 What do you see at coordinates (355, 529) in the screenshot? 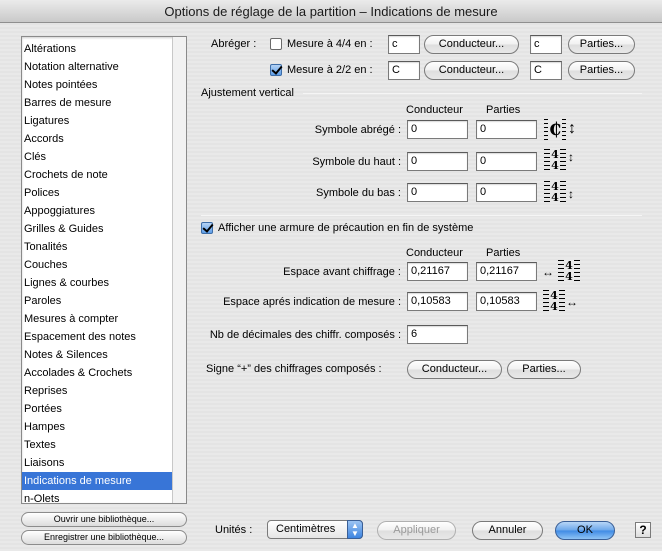
I see `chevron-updown-icon: ▲ ▼` at bounding box center [355, 529].